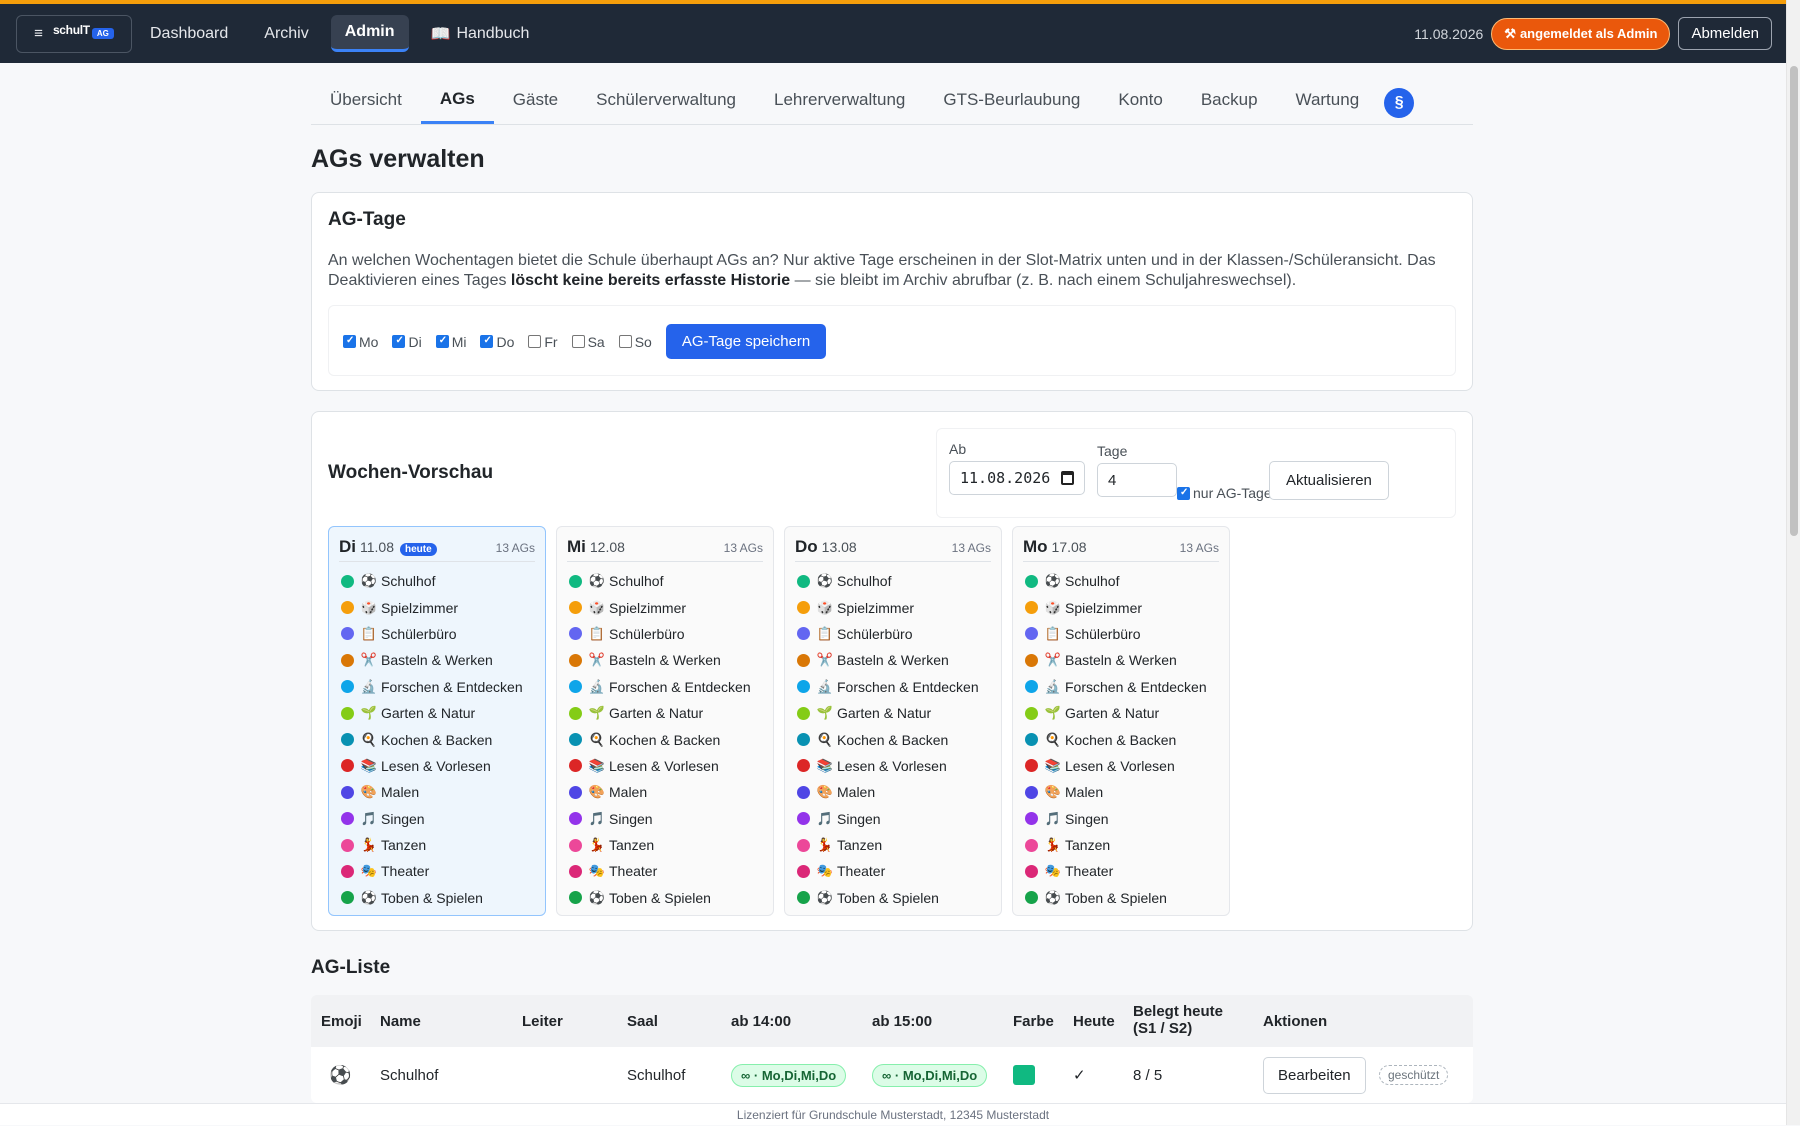 The image size is (1800, 1126). Describe the element at coordinates (1069, 547) in the screenshot. I see `day-date: 17.08` at that location.